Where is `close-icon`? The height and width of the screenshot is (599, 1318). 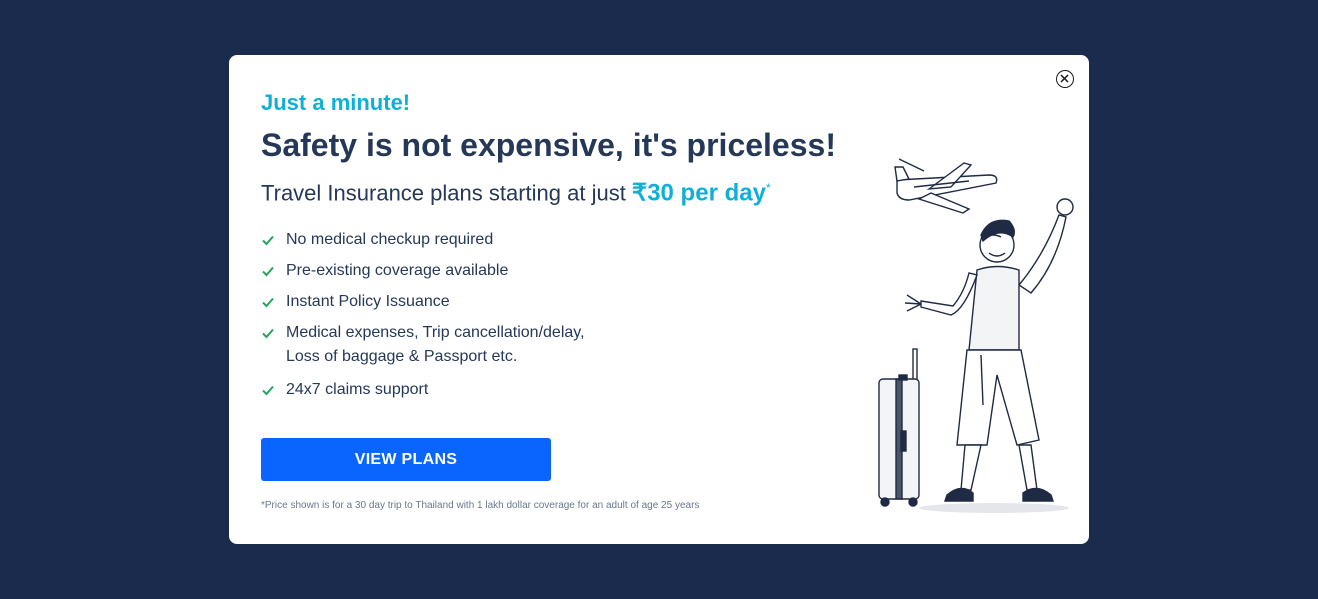 close-icon is located at coordinates (1064, 78).